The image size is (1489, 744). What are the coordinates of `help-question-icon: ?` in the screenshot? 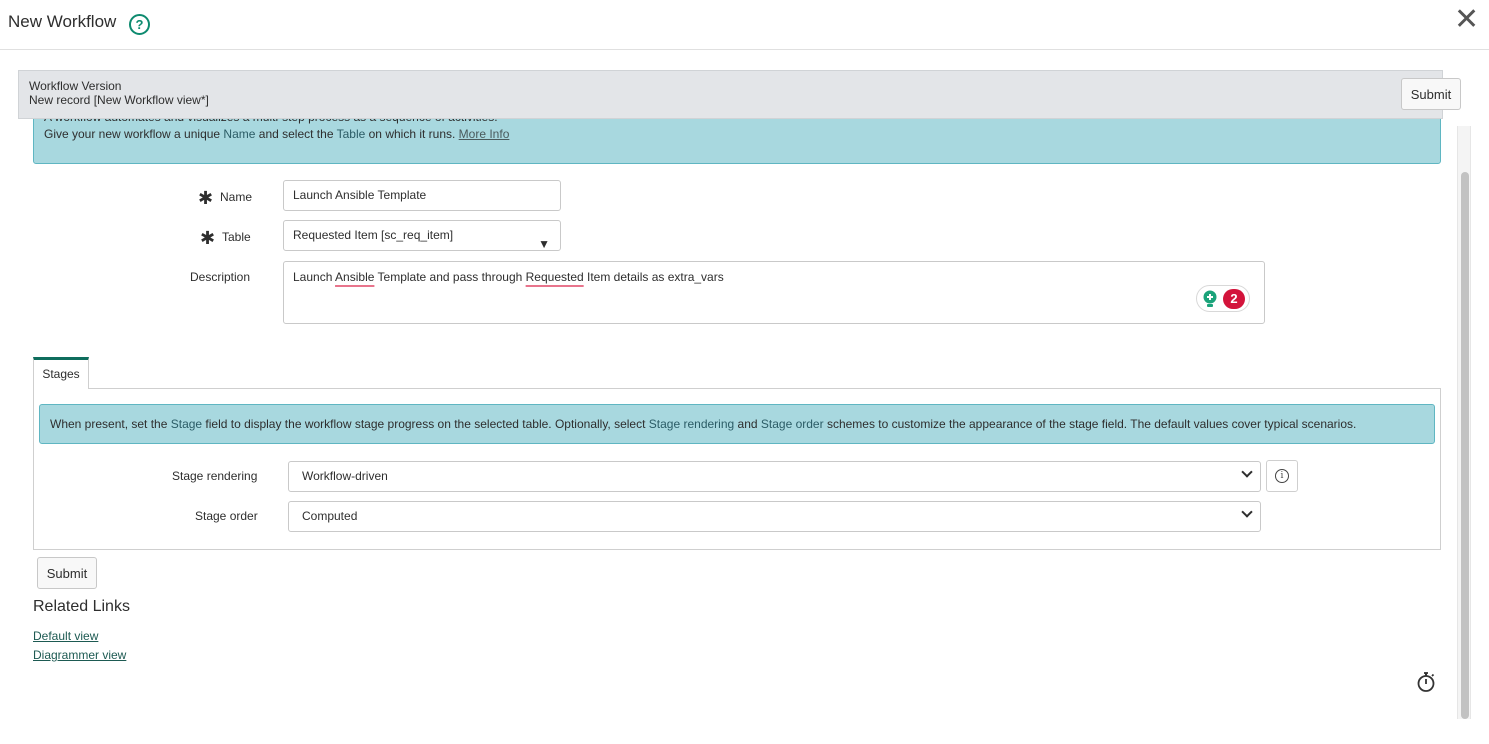 It's located at (139, 24).